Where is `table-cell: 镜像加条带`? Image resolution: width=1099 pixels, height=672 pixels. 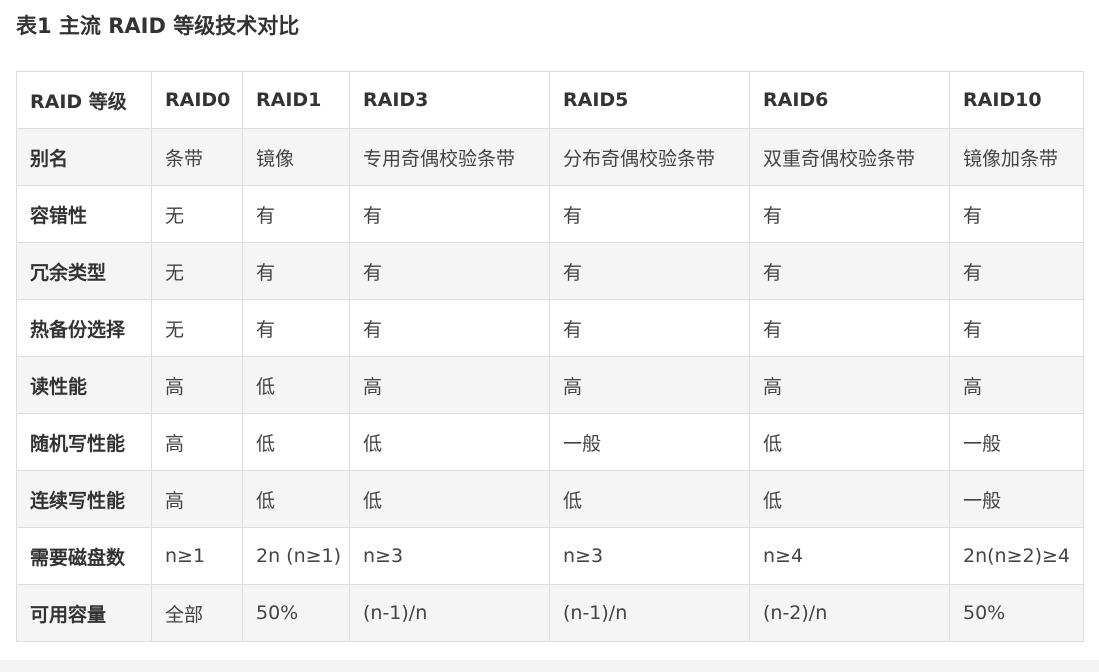
table-cell: 镜像加条带 is located at coordinates (1016, 157).